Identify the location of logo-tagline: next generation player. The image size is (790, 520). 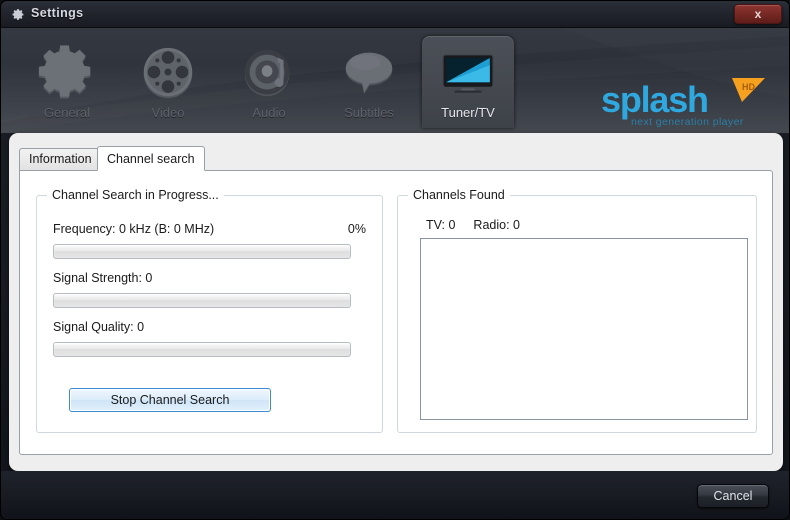
(687, 122).